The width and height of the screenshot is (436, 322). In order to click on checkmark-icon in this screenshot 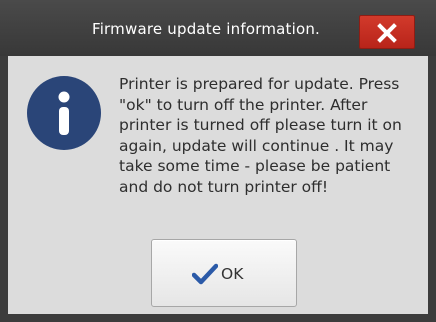, I will do `click(205, 274)`.